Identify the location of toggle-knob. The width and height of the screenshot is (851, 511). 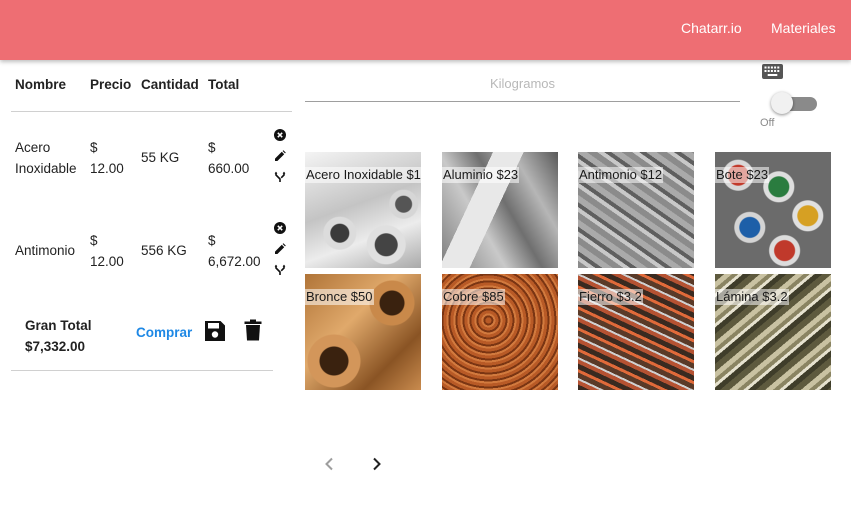
(782, 103).